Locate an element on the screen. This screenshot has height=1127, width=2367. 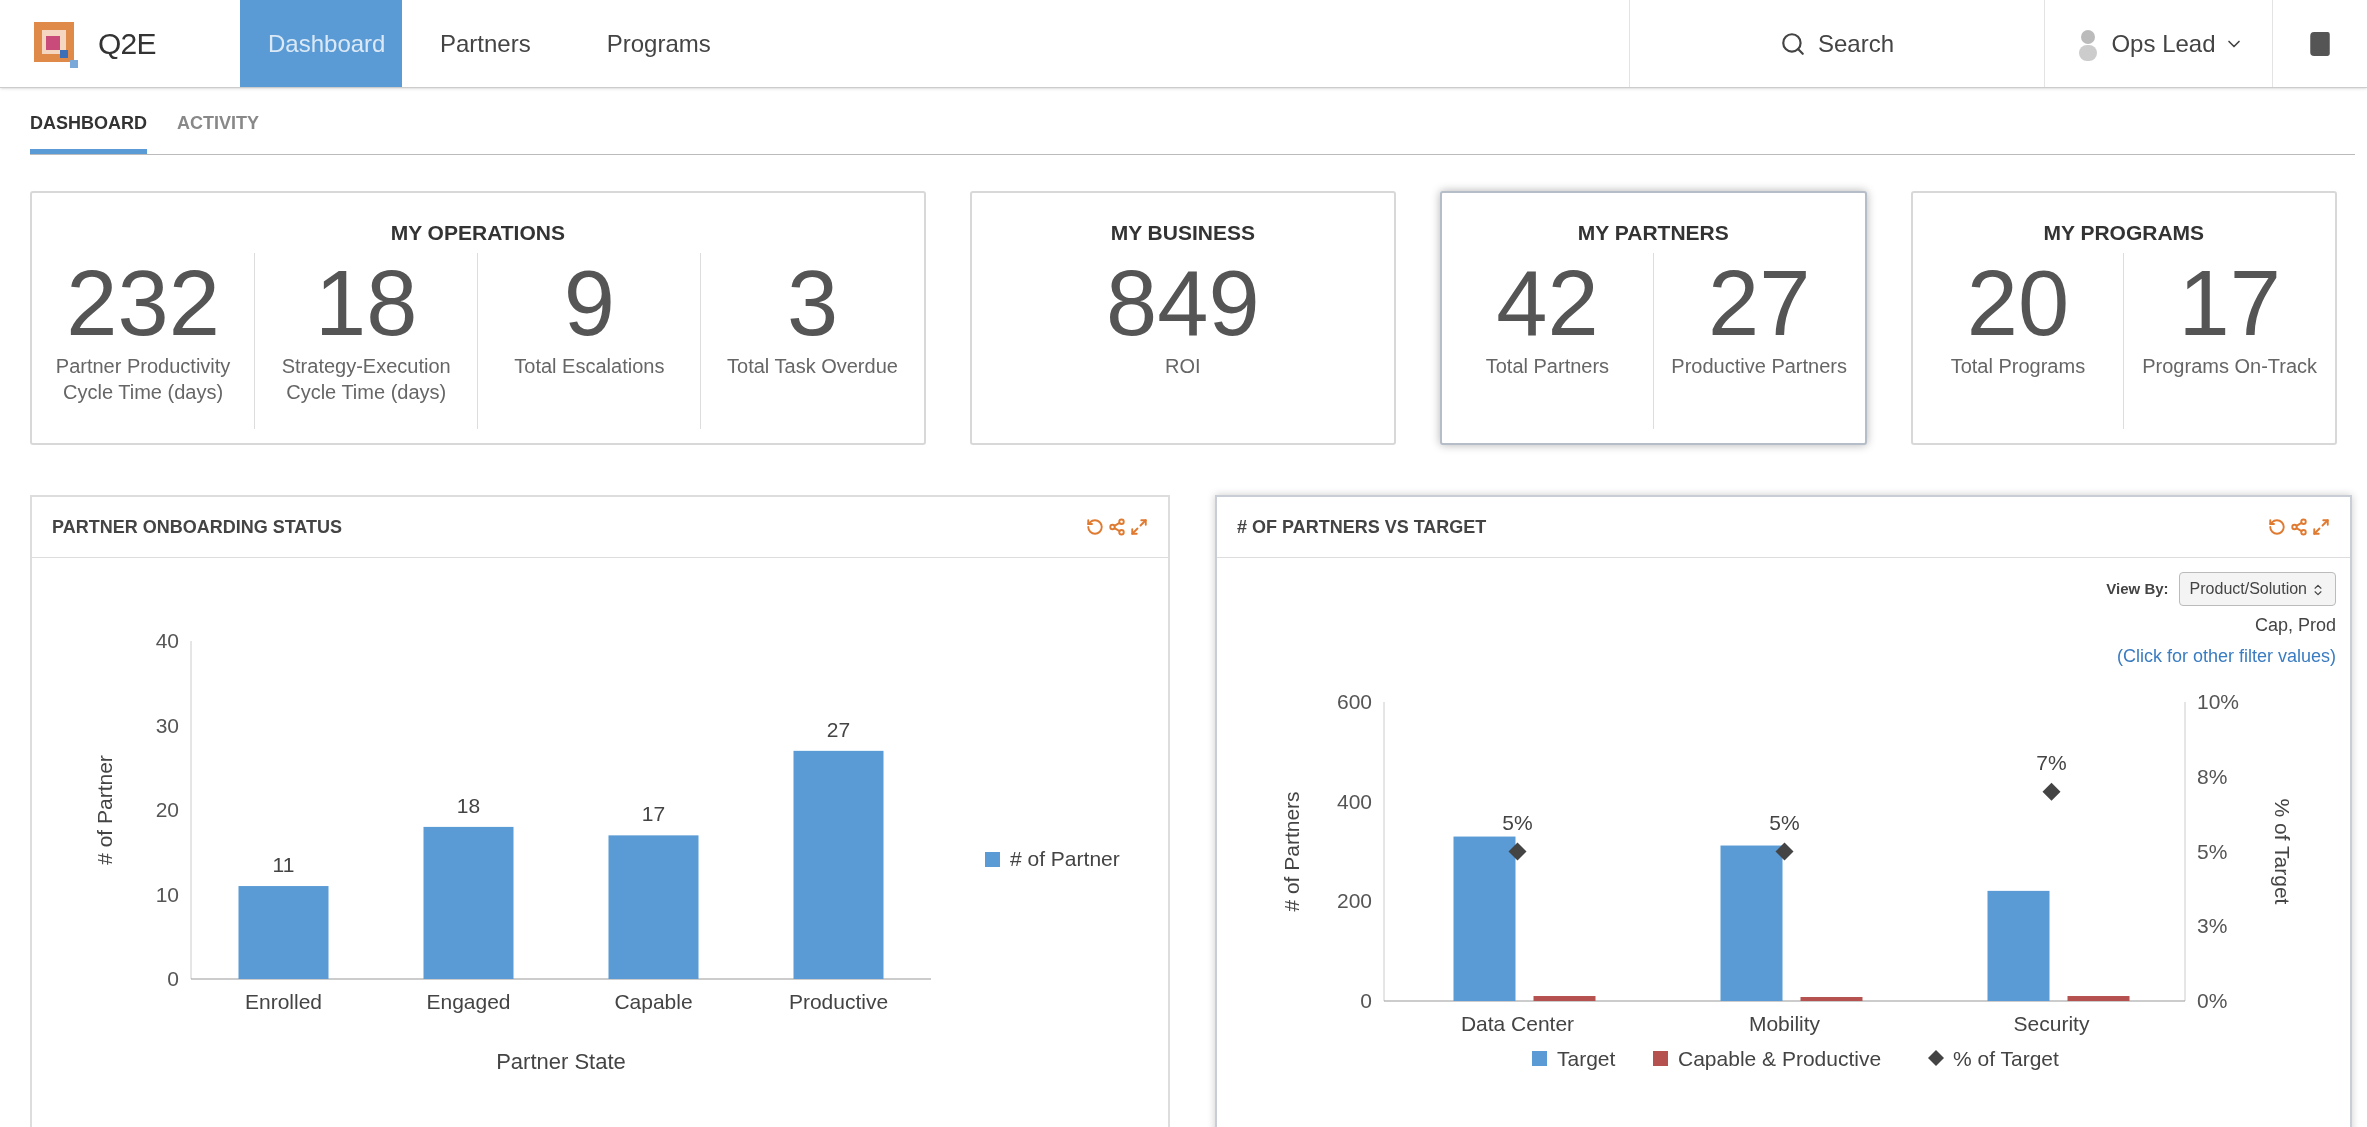
axis-title: % of Target is located at coordinates (2282, 851).